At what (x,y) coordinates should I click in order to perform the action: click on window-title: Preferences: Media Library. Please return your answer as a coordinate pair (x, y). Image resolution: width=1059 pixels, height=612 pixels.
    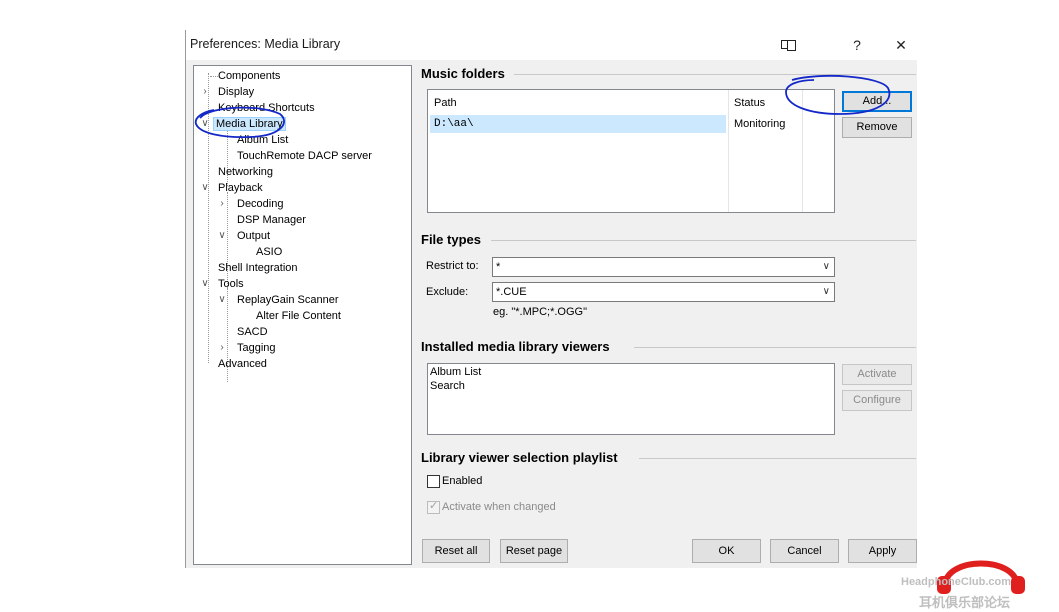
    Looking at the image, I should click on (265, 44).